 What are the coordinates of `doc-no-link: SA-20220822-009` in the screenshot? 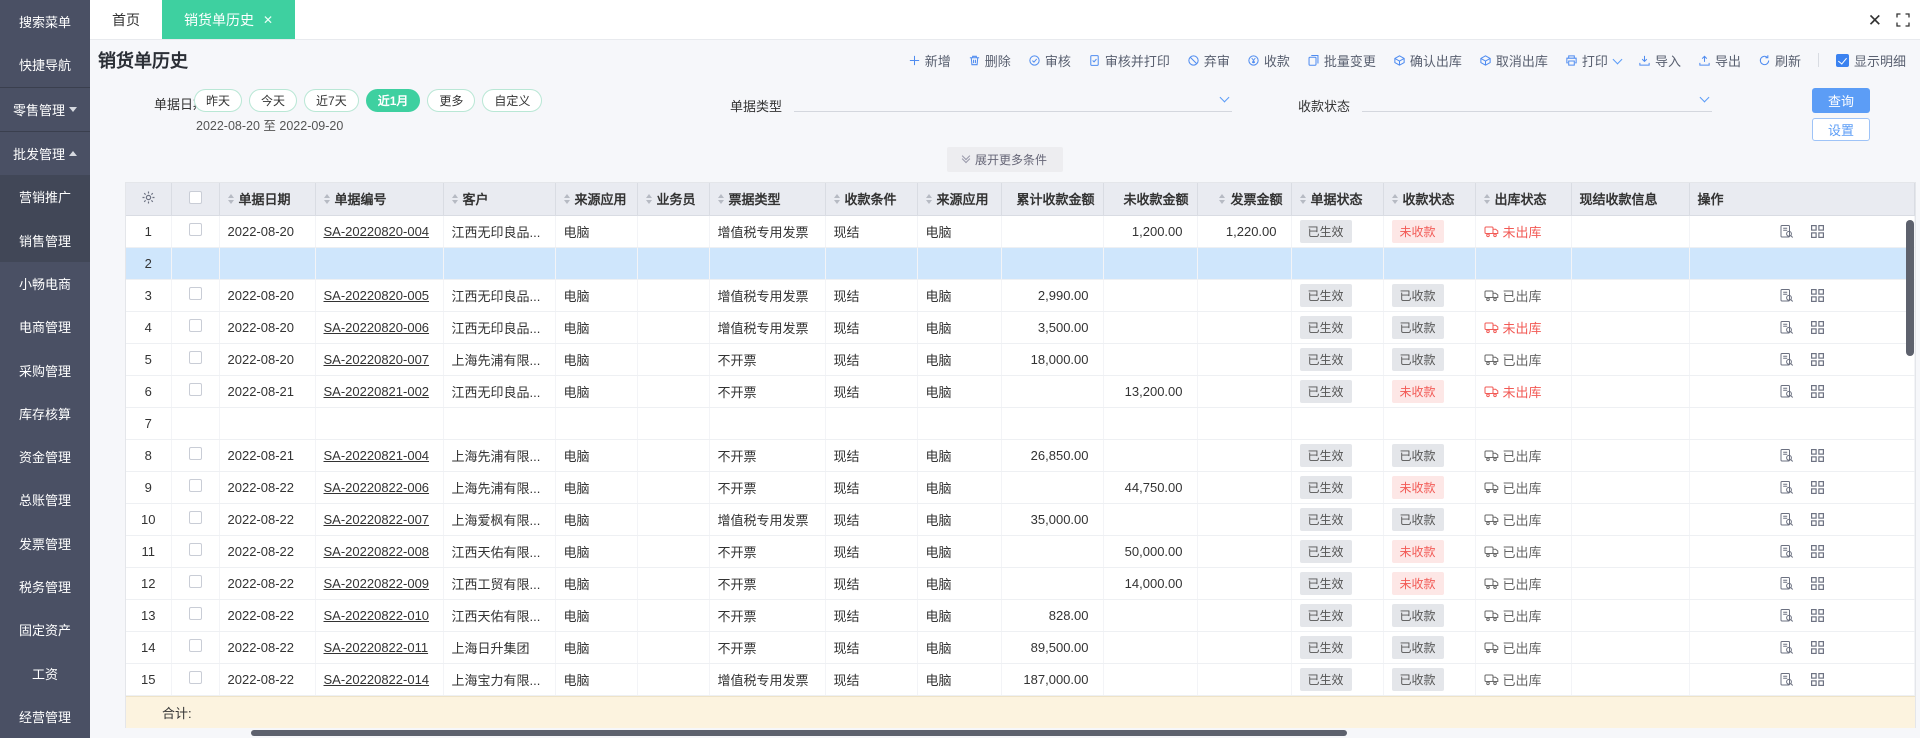 It's located at (377, 583).